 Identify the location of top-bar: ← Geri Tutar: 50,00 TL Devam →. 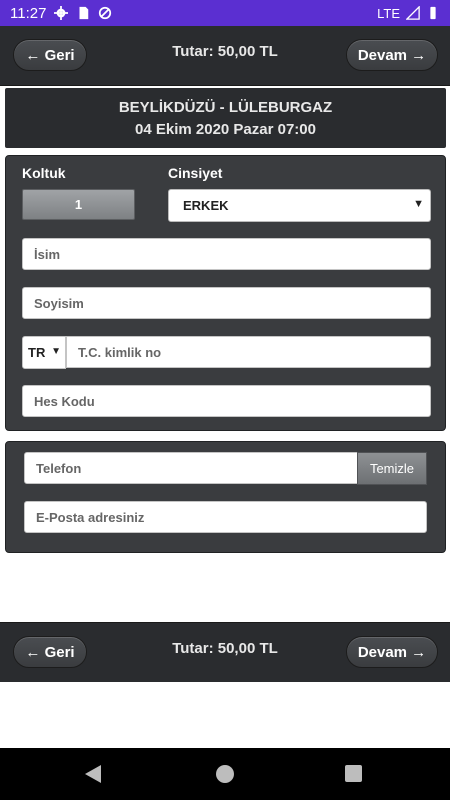
(225, 56).